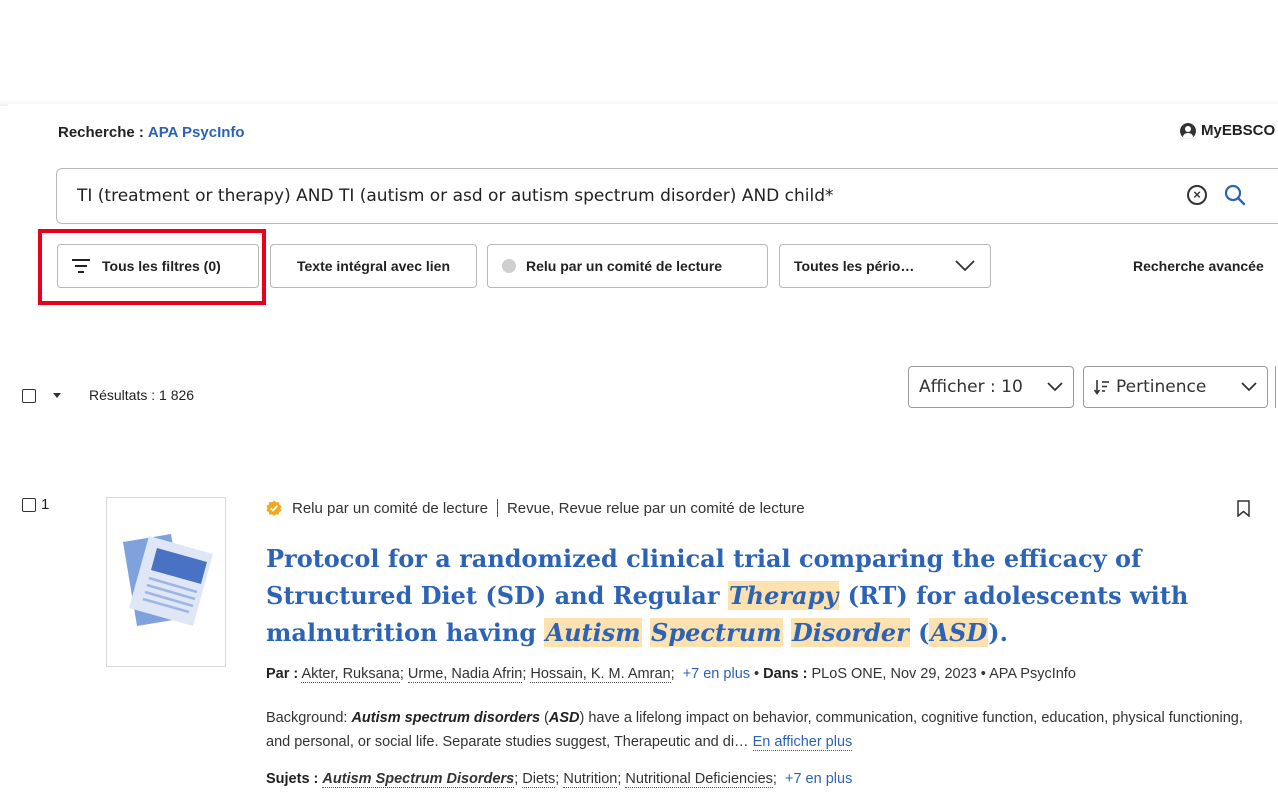 The width and height of the screenshot is (1278, 810). What do you see at coordinates (785, 674) in the screenshot?
I see `source-label: Dans :` at bounding box center [785, 674].